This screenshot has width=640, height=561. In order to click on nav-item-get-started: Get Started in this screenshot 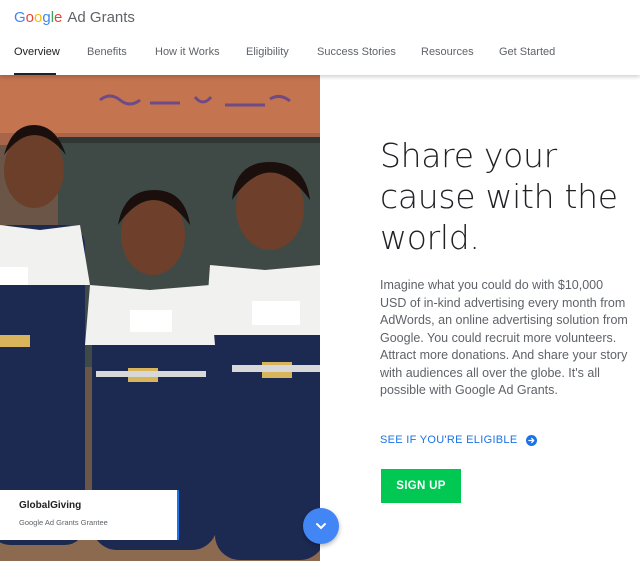, I will do `click(527, 60)`.